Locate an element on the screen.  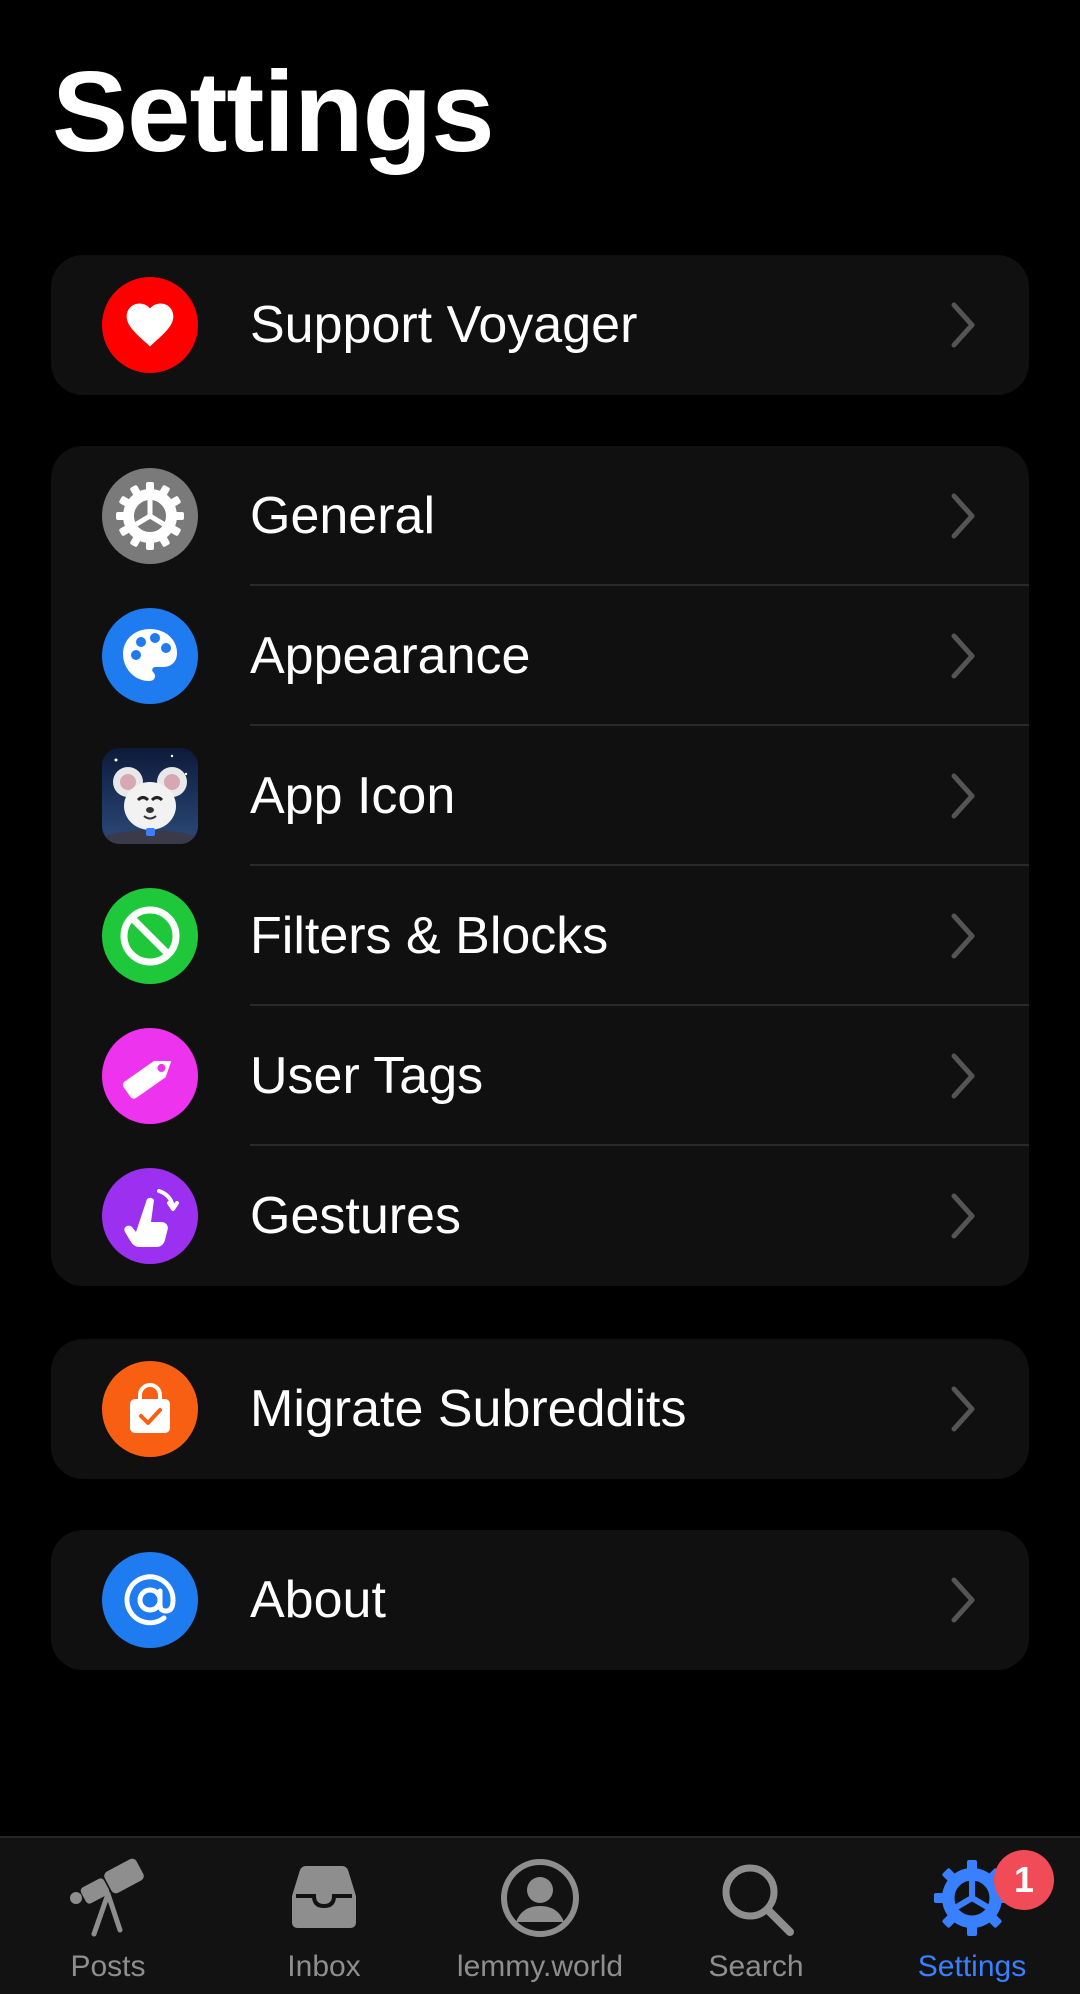
tag-icon is located at coordinates (150, 1076).